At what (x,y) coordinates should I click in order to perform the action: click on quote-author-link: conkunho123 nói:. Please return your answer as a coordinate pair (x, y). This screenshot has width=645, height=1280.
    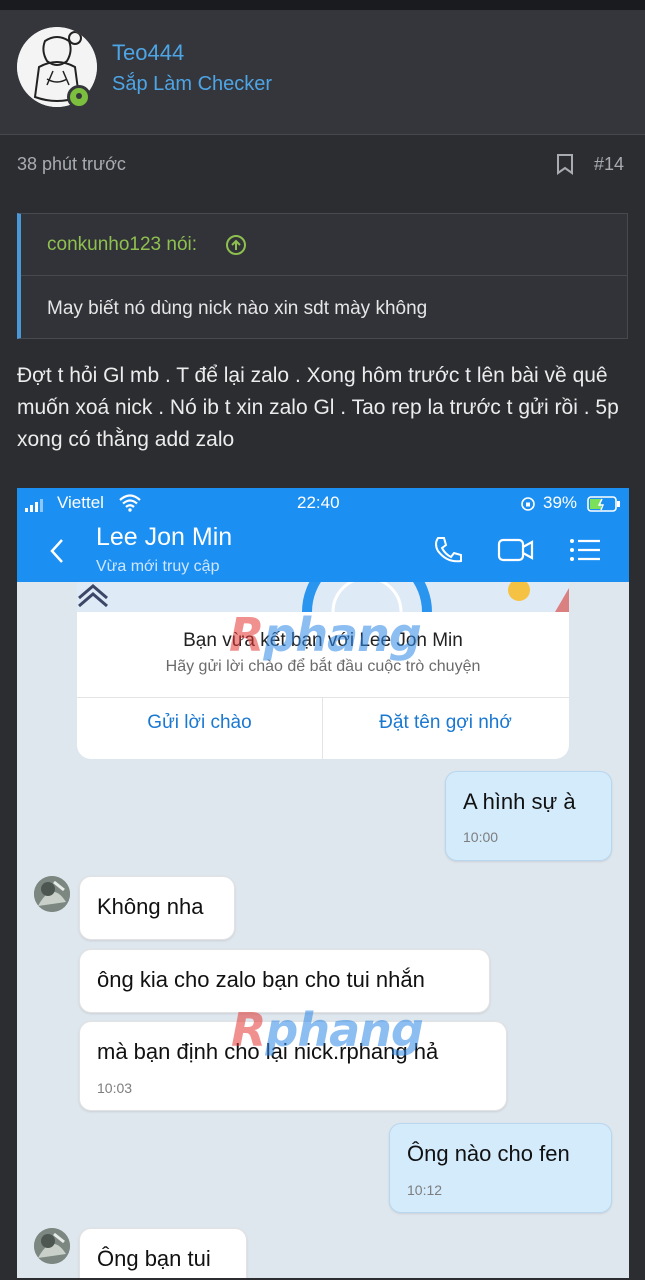
    Looking at the image, I should click on (122, 245).